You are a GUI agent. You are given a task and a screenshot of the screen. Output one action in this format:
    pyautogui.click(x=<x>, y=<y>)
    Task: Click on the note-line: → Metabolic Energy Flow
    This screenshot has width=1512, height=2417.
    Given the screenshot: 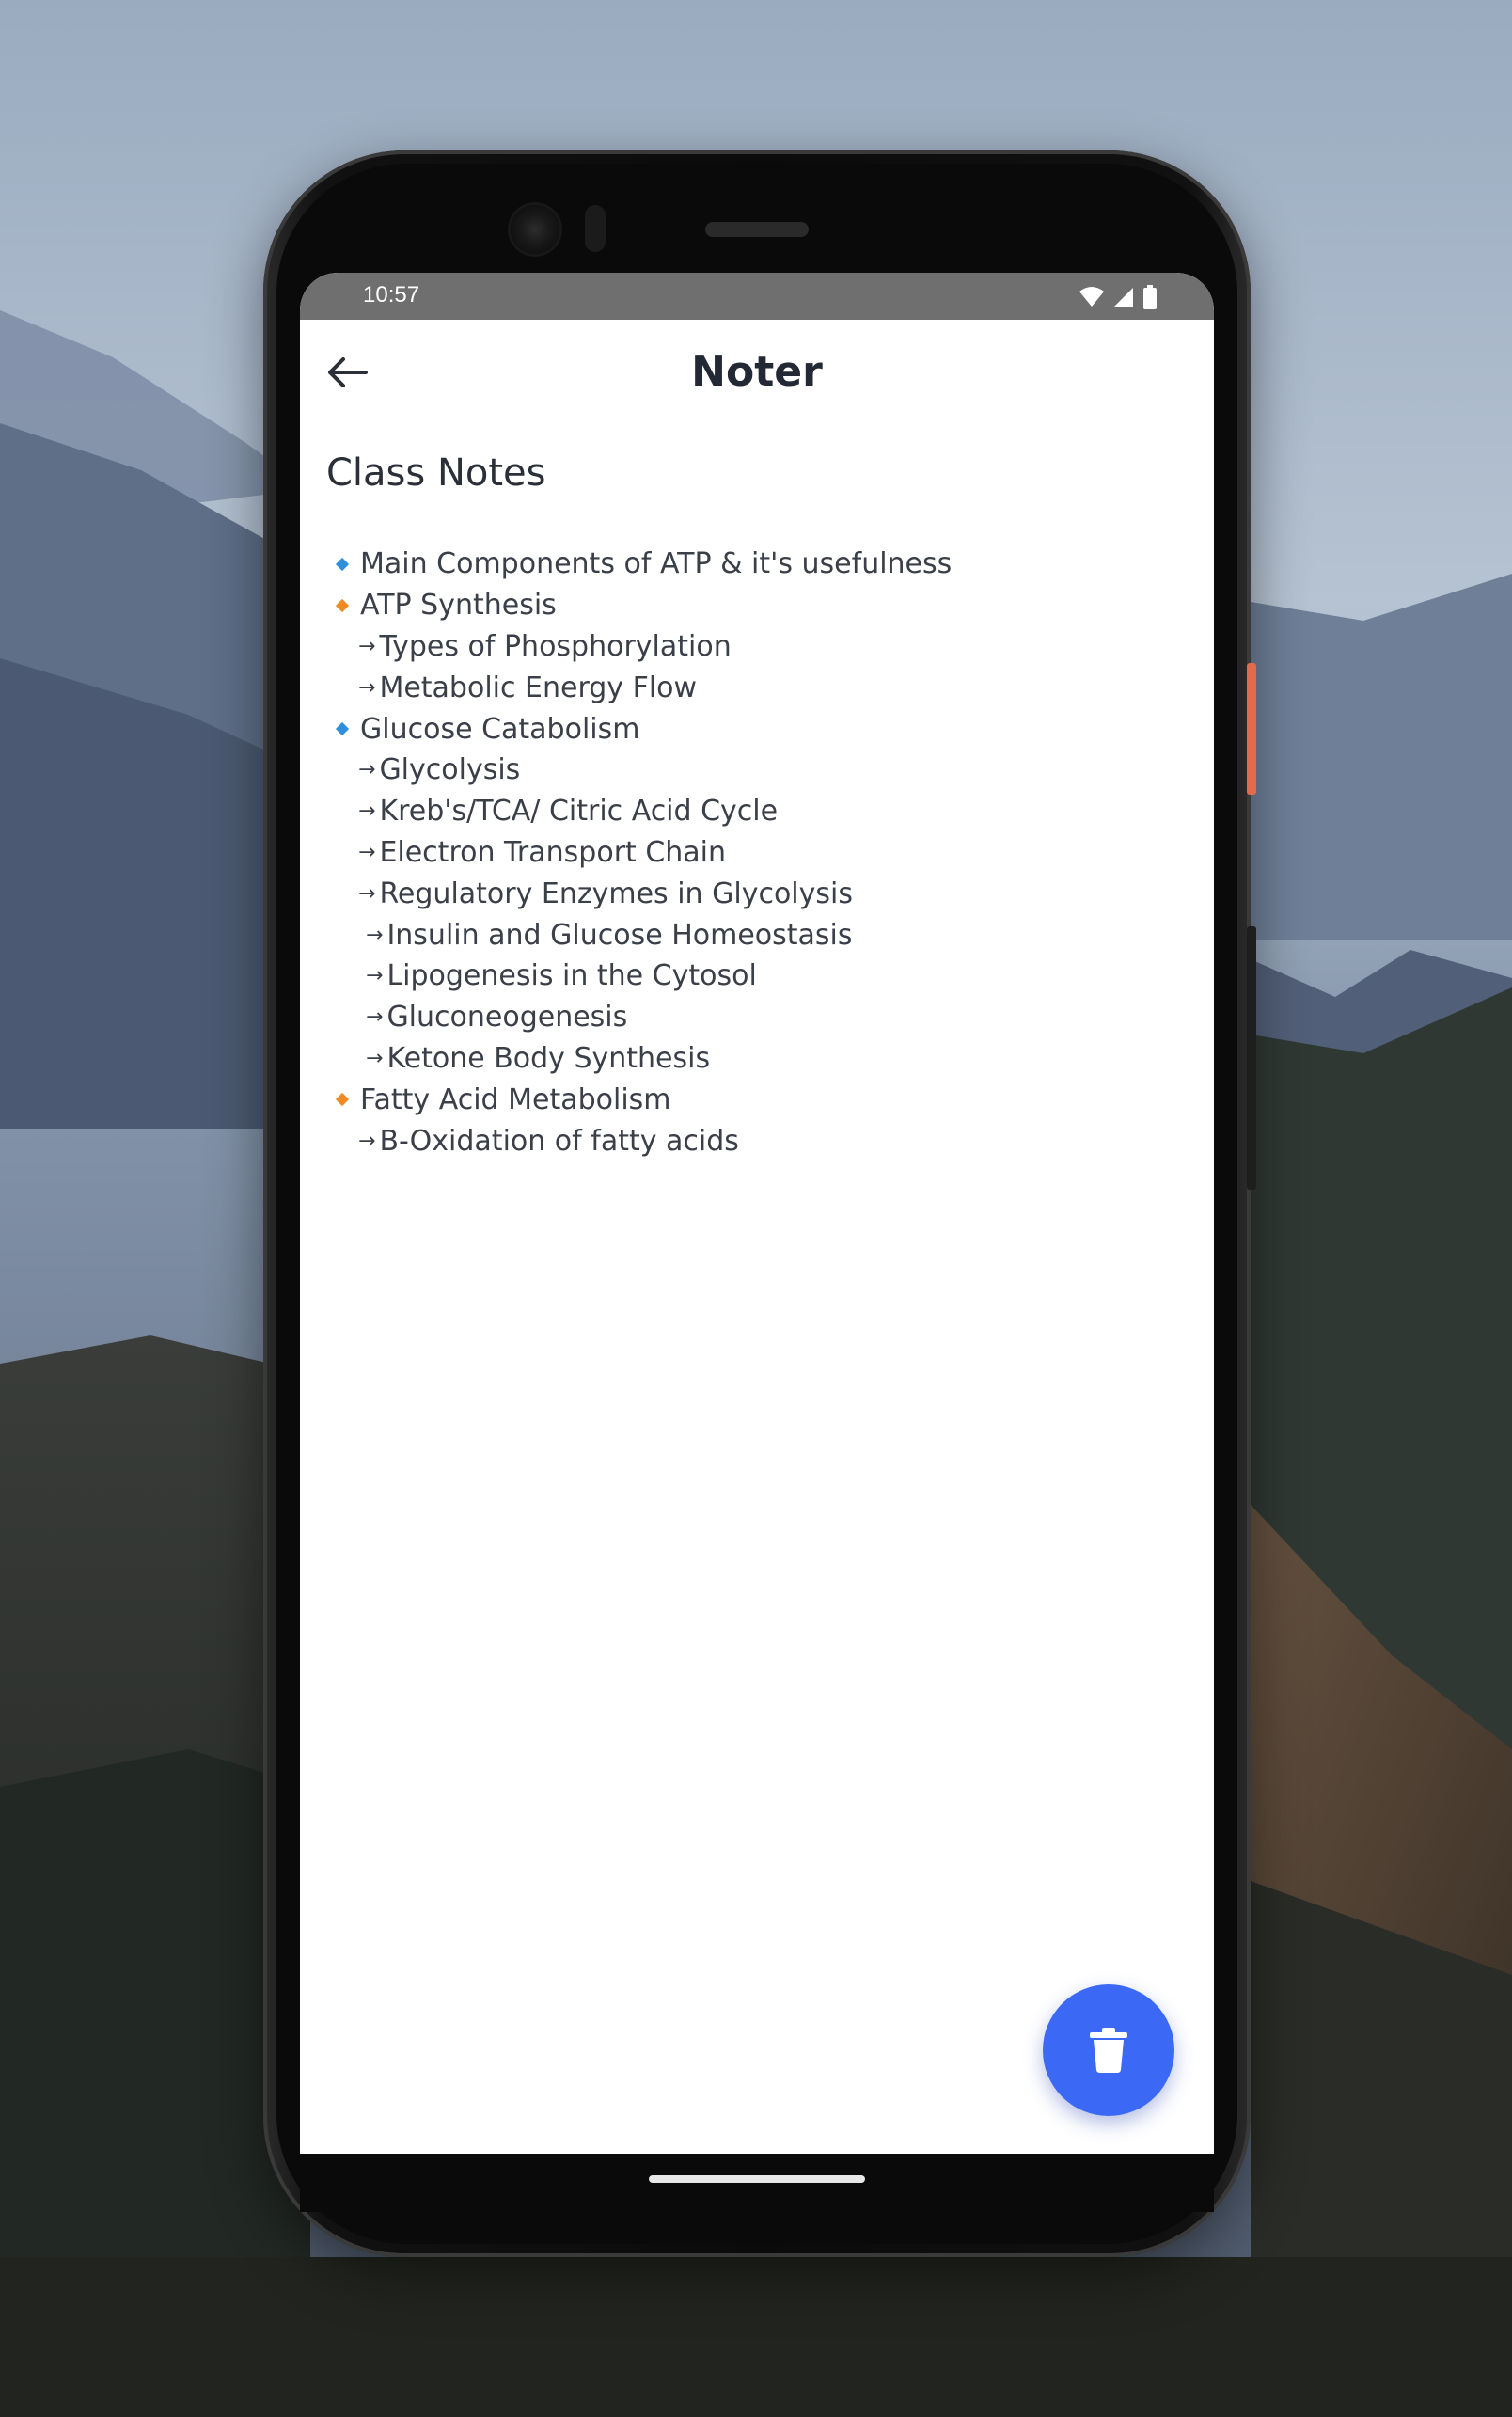 What is the action you would take?
    pyautogui.click(x=759, y=687)
    